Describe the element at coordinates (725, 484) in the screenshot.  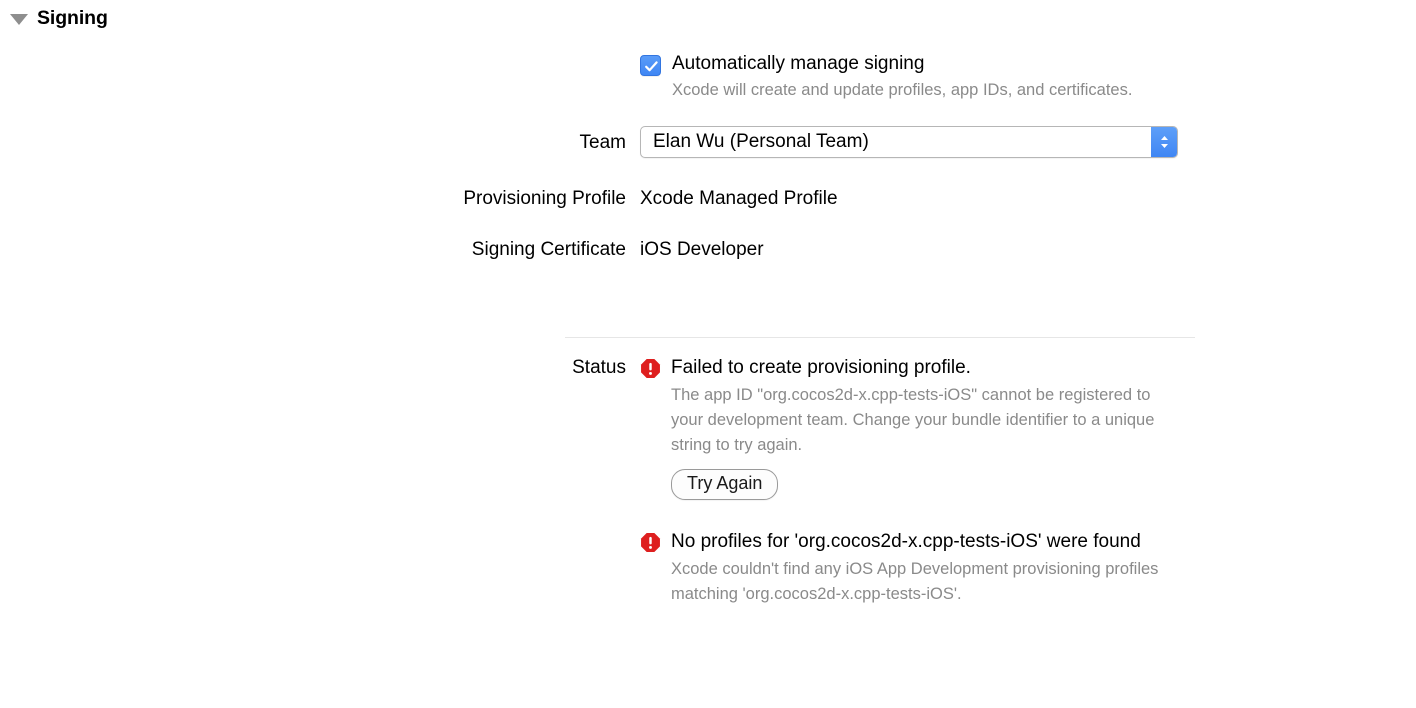
I see `try-again-button: Try Again` at that location.